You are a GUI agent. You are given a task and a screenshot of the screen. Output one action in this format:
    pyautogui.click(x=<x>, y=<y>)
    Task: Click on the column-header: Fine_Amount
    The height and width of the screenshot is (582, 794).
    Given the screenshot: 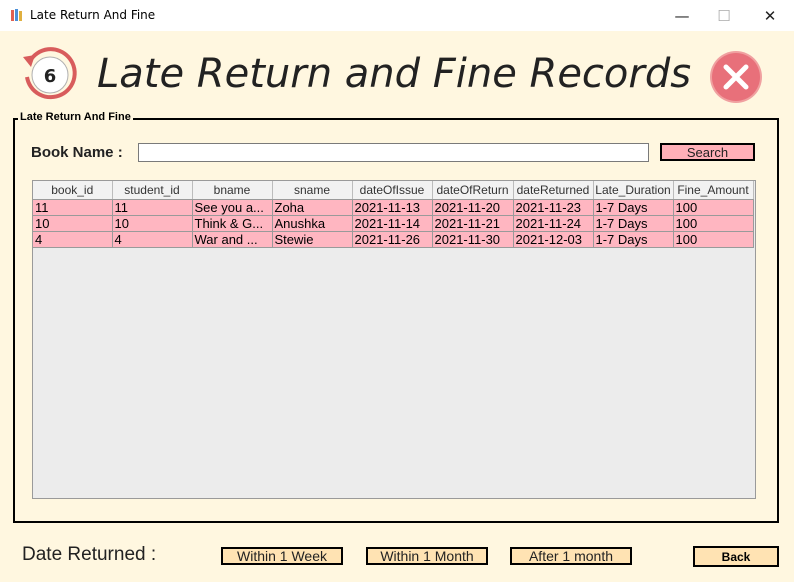 What is the action you would take?
    pyautogui.click(x=713, y=190)
    